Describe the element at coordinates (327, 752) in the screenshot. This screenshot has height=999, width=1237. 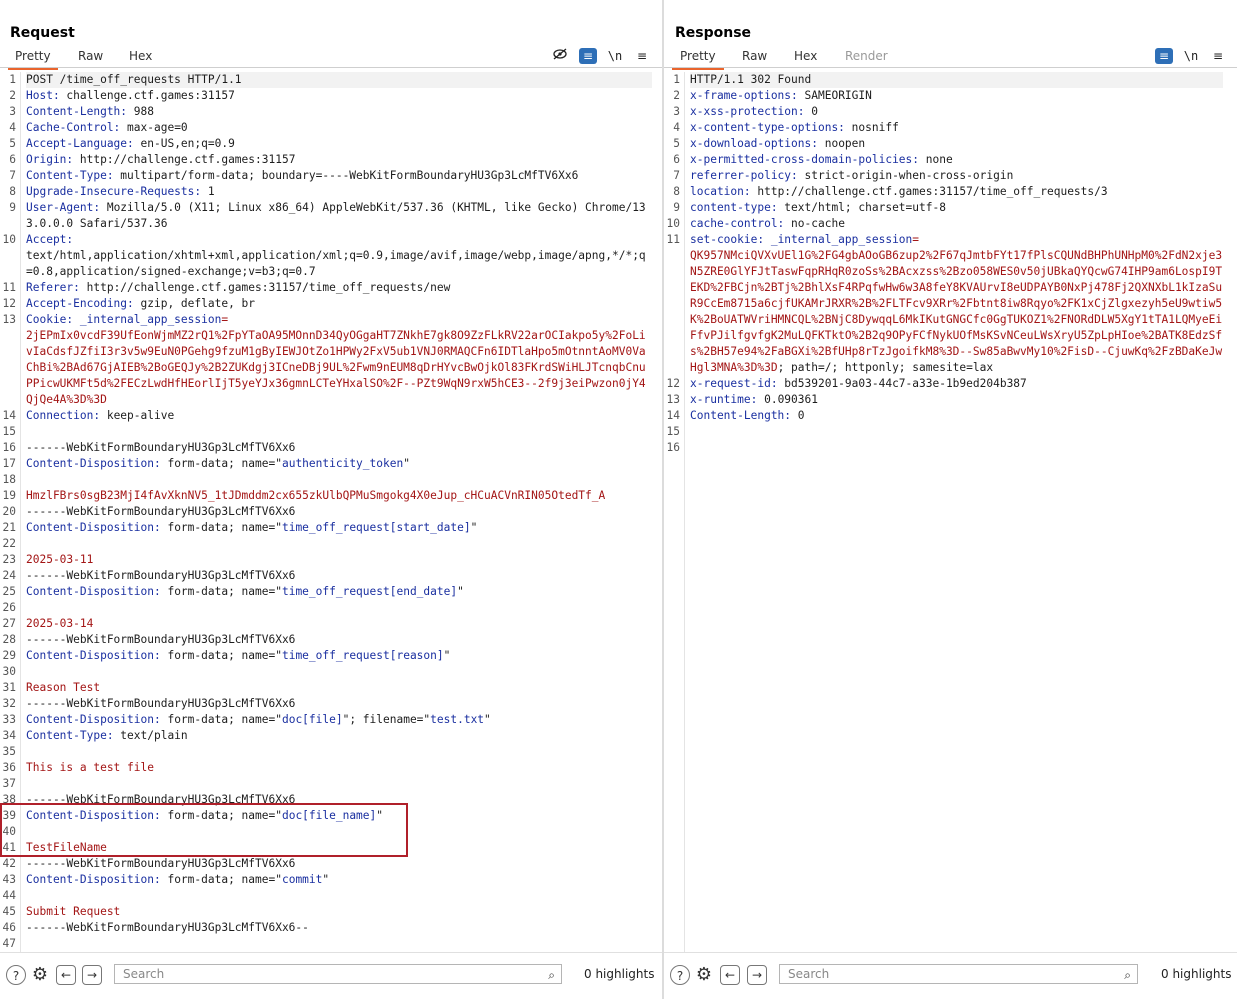
I see `code-line: 35` at that location.